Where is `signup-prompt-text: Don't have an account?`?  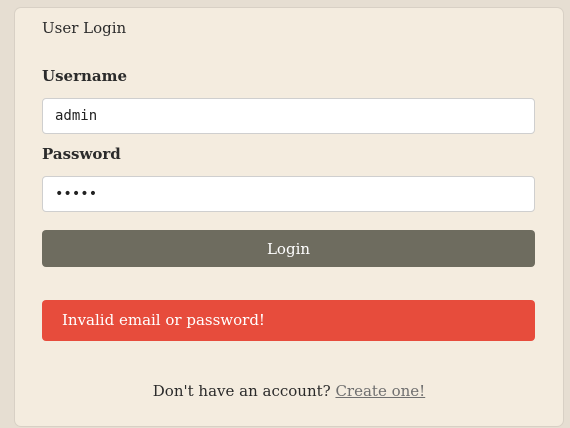 signup-prompt-text: Don't have an account? is located at coordinates (244, 391).